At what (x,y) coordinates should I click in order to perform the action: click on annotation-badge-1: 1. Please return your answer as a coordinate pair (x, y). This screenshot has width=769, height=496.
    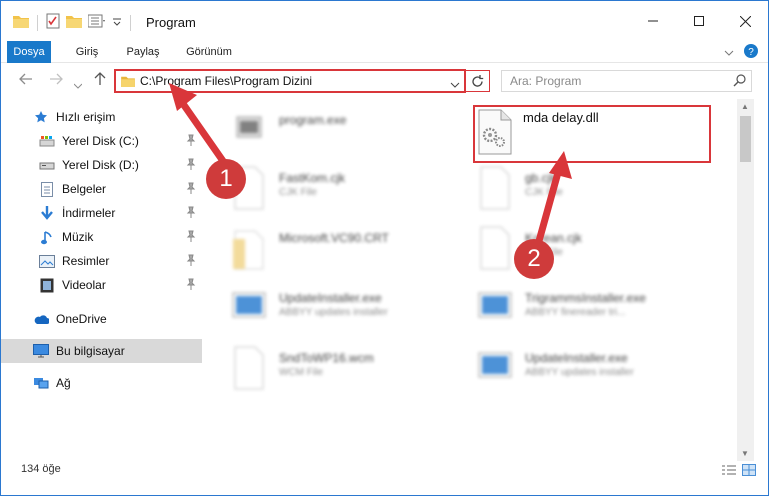
    Looking at the image, I should click on (226, 179).